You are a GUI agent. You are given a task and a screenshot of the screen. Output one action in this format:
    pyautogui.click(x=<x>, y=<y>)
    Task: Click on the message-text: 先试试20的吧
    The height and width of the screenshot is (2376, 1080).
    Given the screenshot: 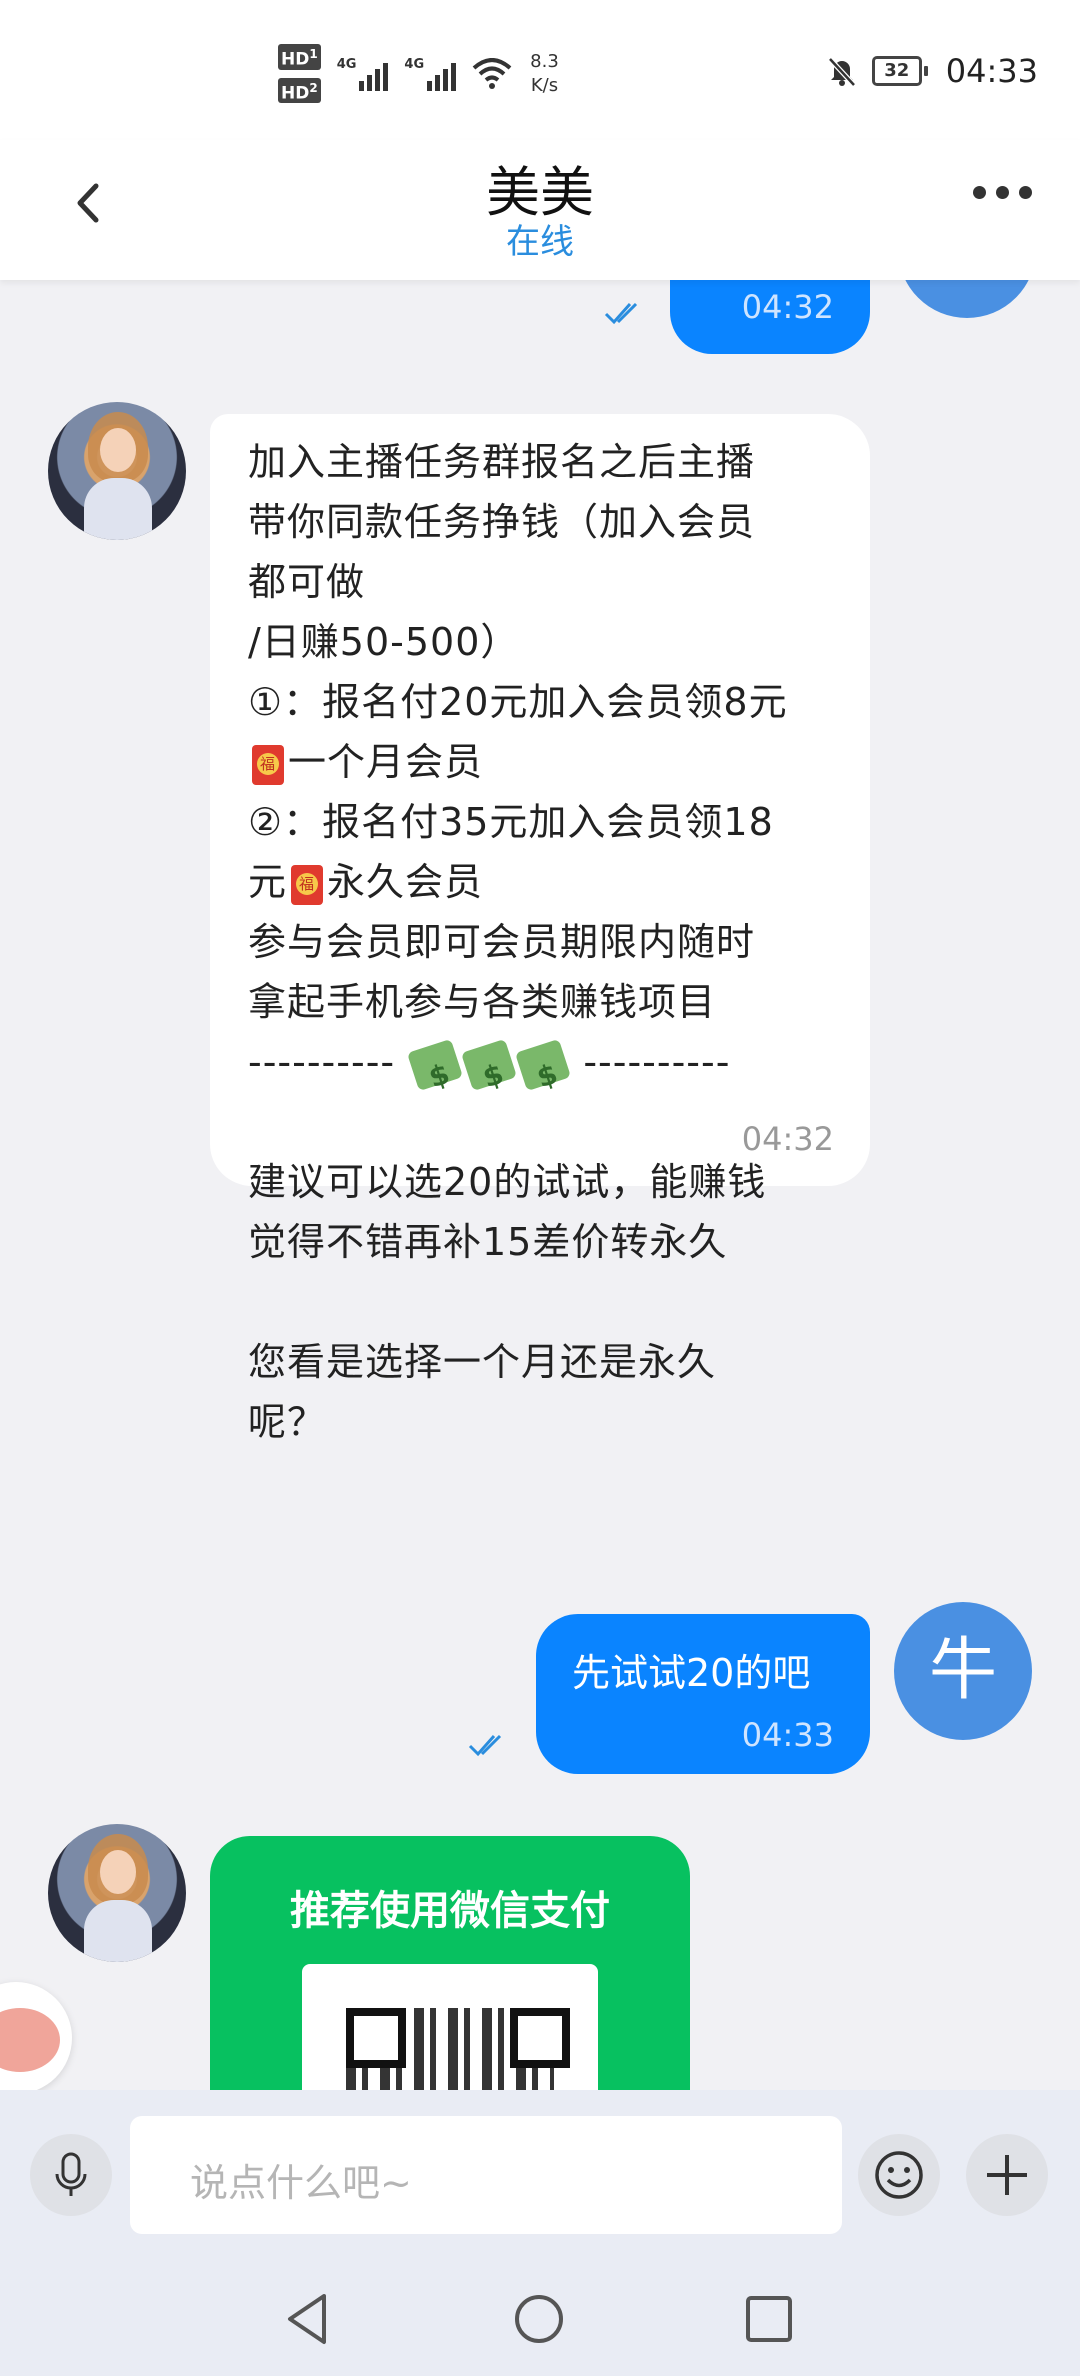 What is the action you would take?
    pyautogui.click(x=691, y=1673)
    